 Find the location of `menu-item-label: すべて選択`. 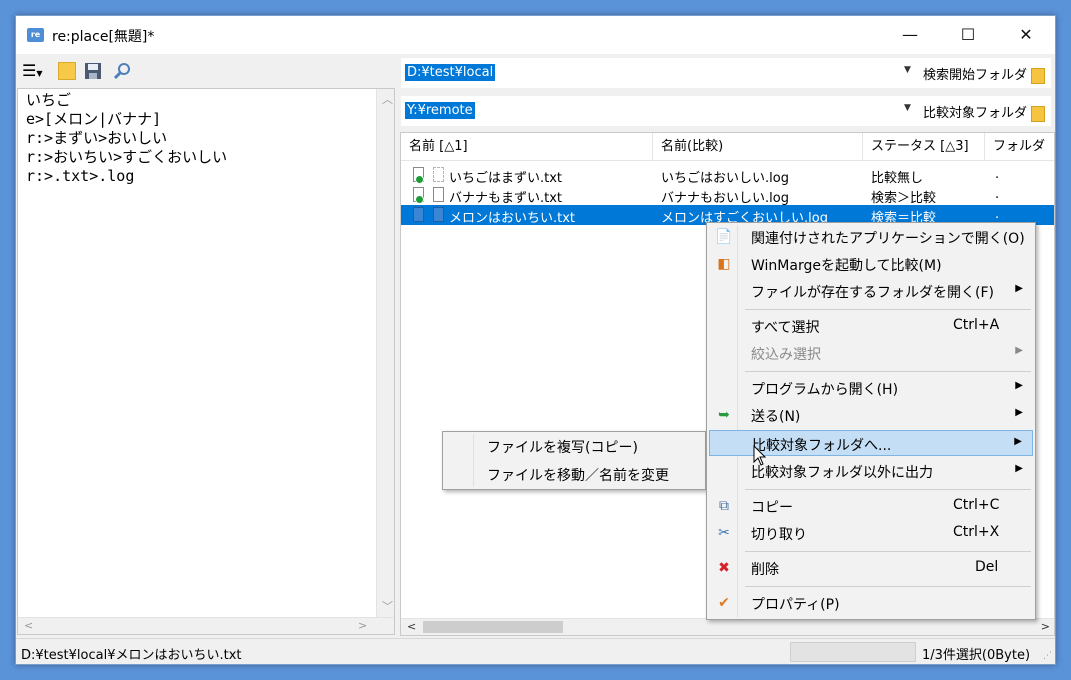

menu-item-label: すべて選択 is located at coordinates (785, 328).